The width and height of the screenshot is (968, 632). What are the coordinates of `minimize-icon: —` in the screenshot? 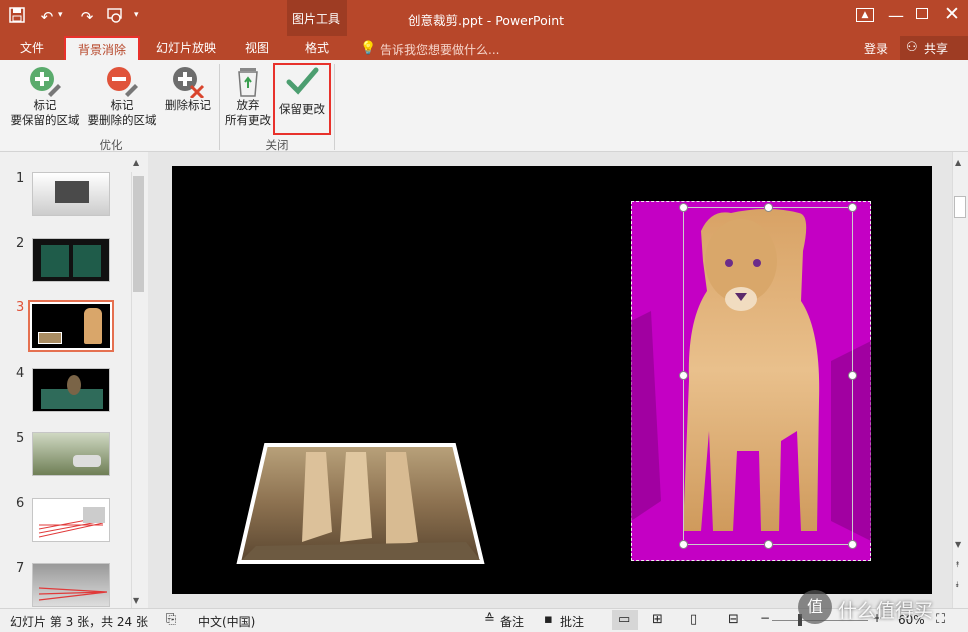 It's located at (896, 15).